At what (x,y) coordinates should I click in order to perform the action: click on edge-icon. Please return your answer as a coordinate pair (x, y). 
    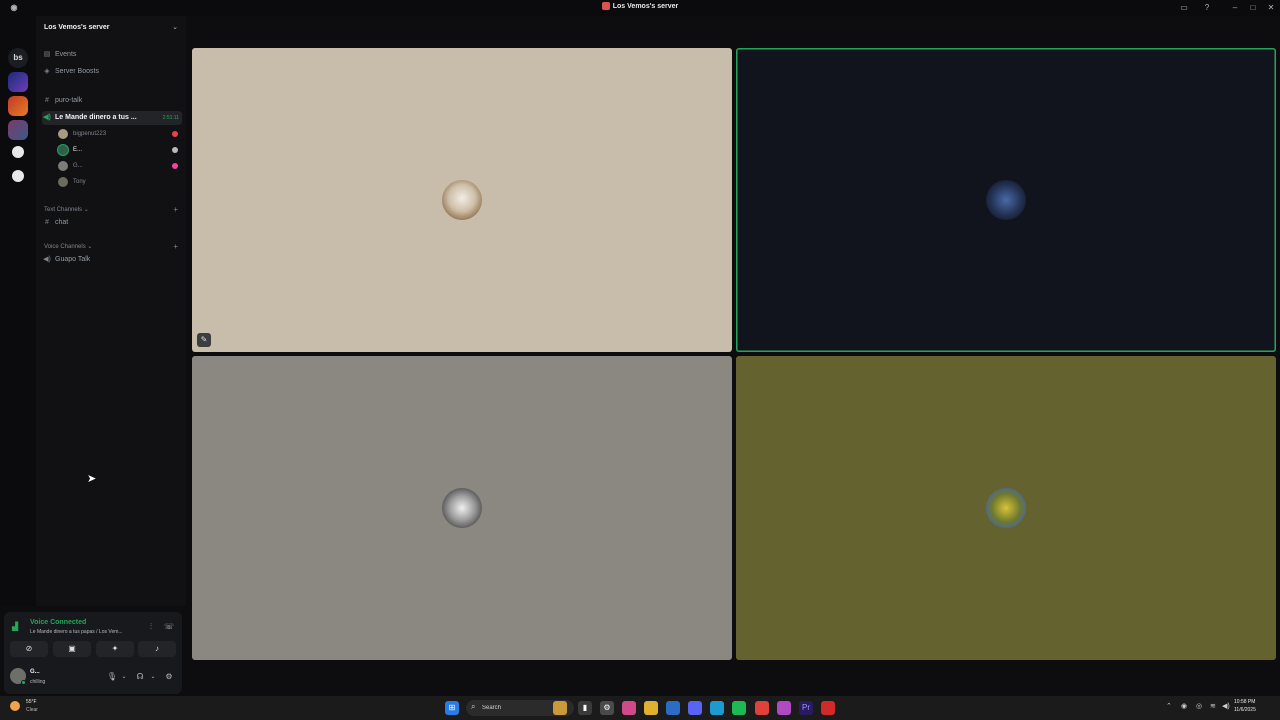
    Looking at the image, I should click on (717, 708).